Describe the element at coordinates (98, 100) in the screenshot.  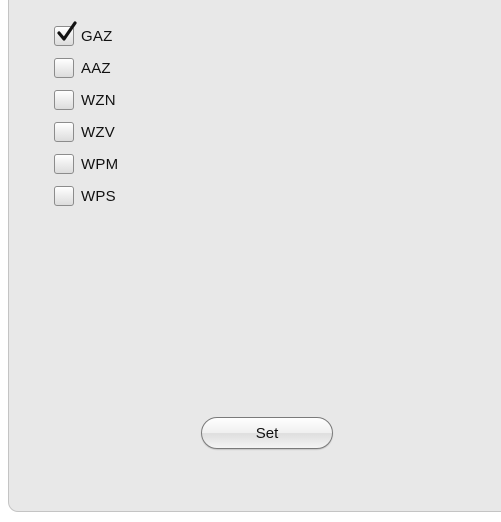
I see `checkbox-label: WZN` at that location.